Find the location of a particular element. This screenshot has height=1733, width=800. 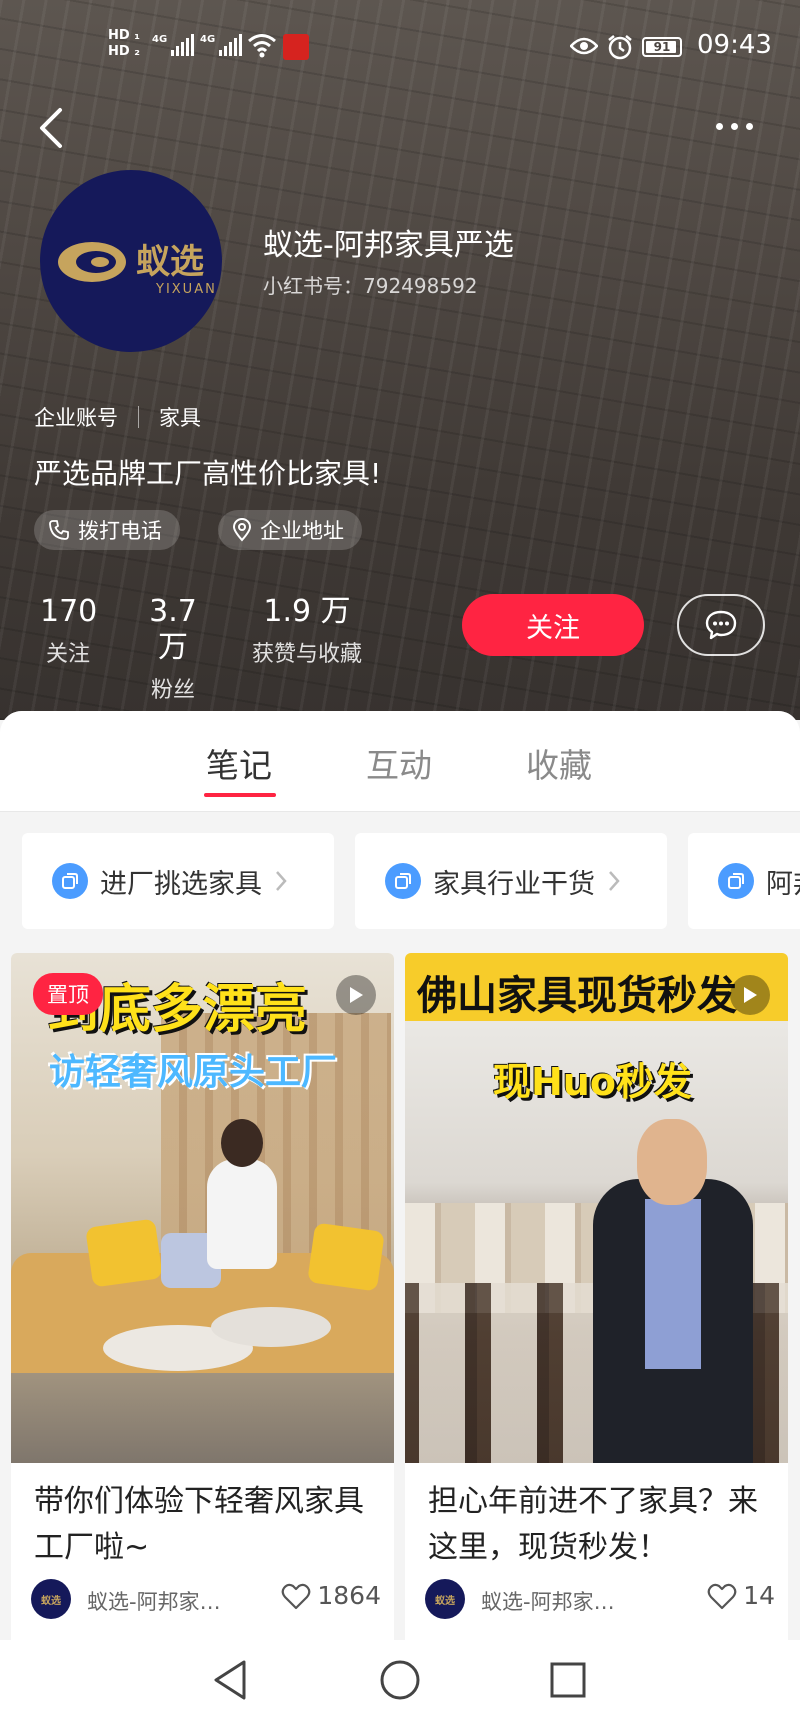

stat-followers-label: 粉丝 is located at coordinates (172, 690).